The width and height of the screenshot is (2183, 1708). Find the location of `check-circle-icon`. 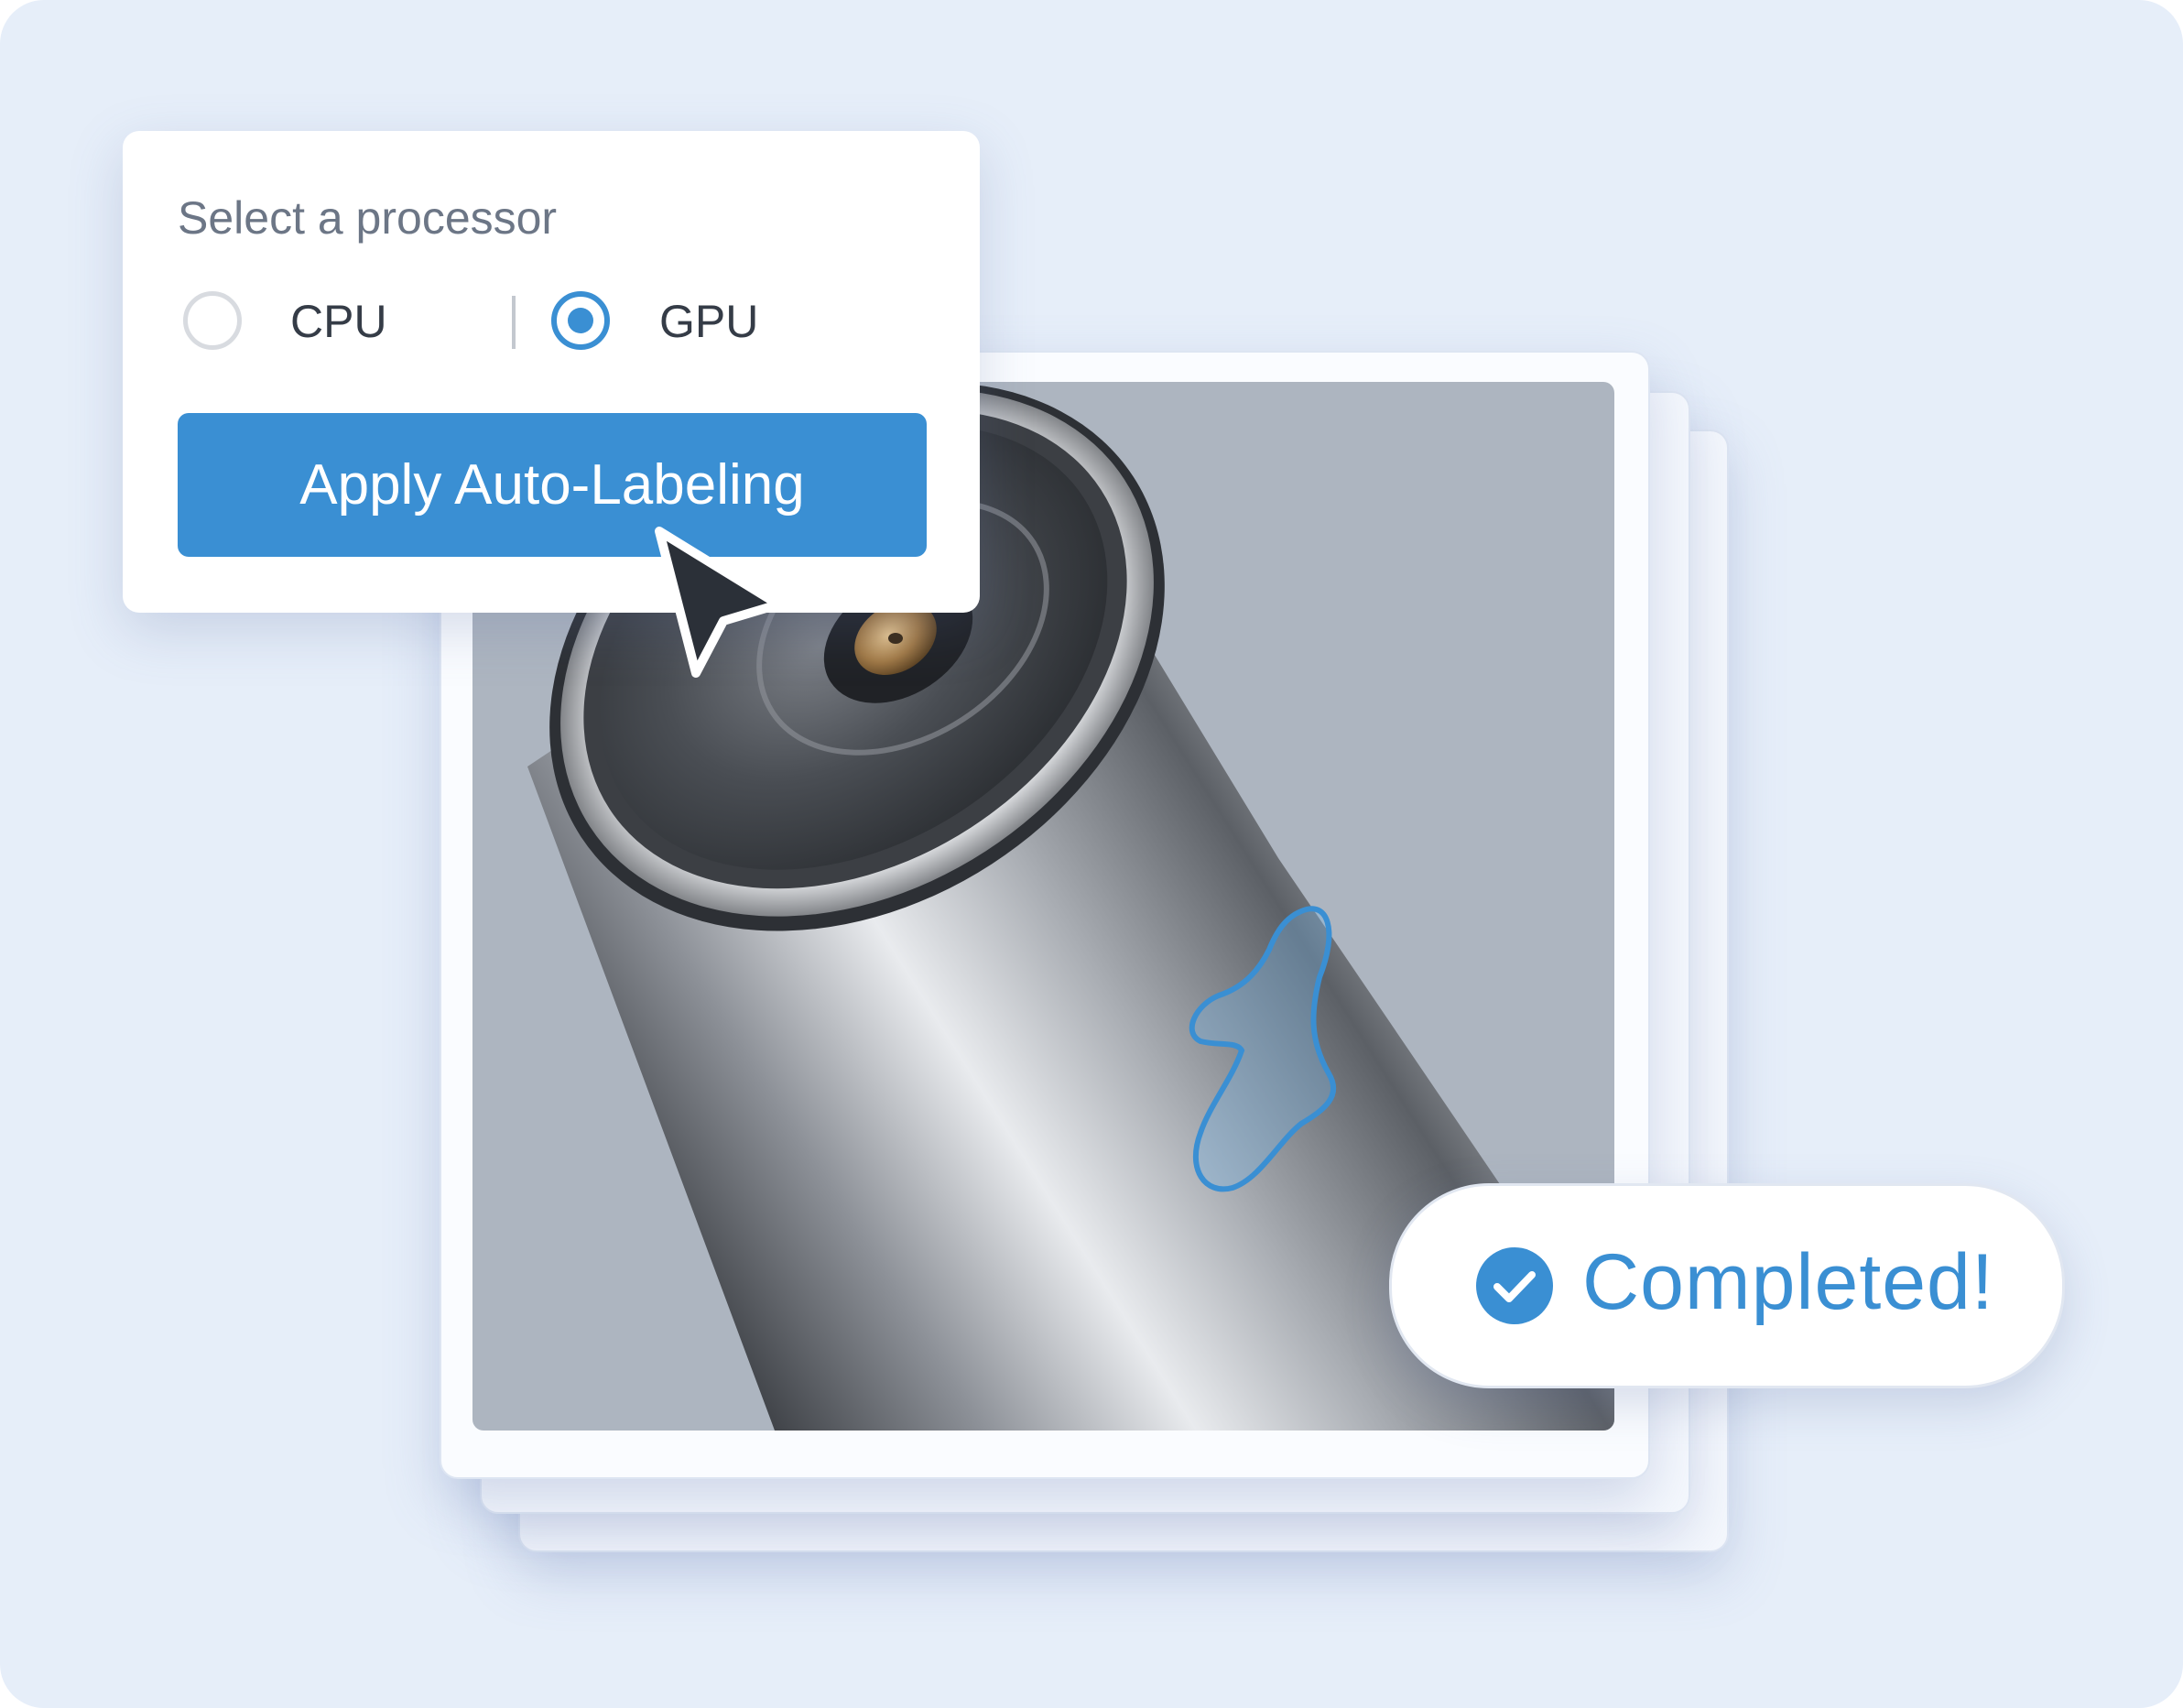

check-circle-icon is located at coordinates (1514, 1285).